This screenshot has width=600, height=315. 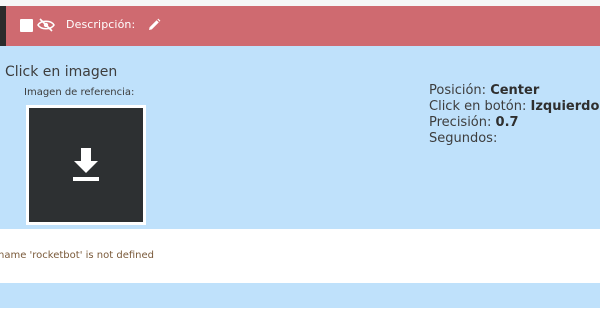 What do you see at coordinates (460, 90) in the screenshot?
I see `property-label: Posición:` at bounding box center [460, 90].